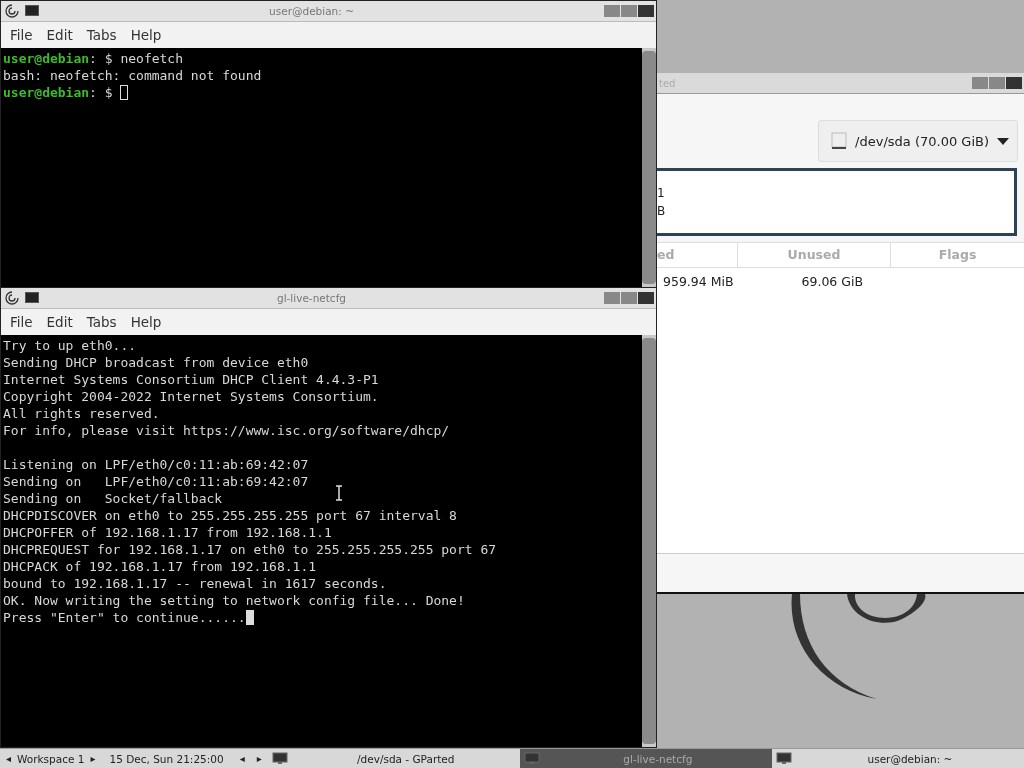 The height and width of the screenshot is (768, 1024). Describe the element at coordinates (156, 362) in the screenshot. I see `terminal-line: Sending DHCP broadcast from device eth0` at that location.